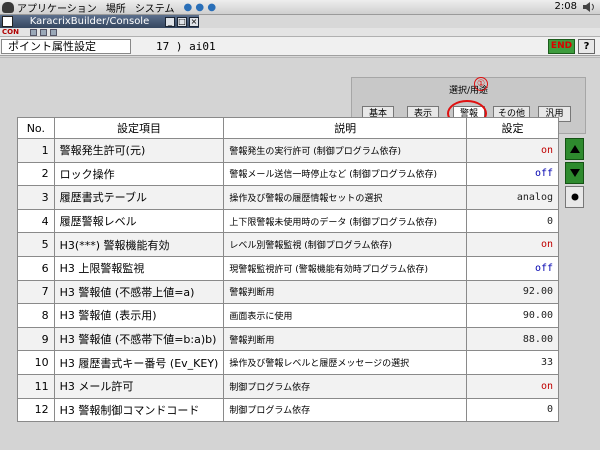 The width and height of the screenshot is (600, 450). Describe the element at coordinates (36, 362) in the screenshot. I see `row-number: 10` at that location.